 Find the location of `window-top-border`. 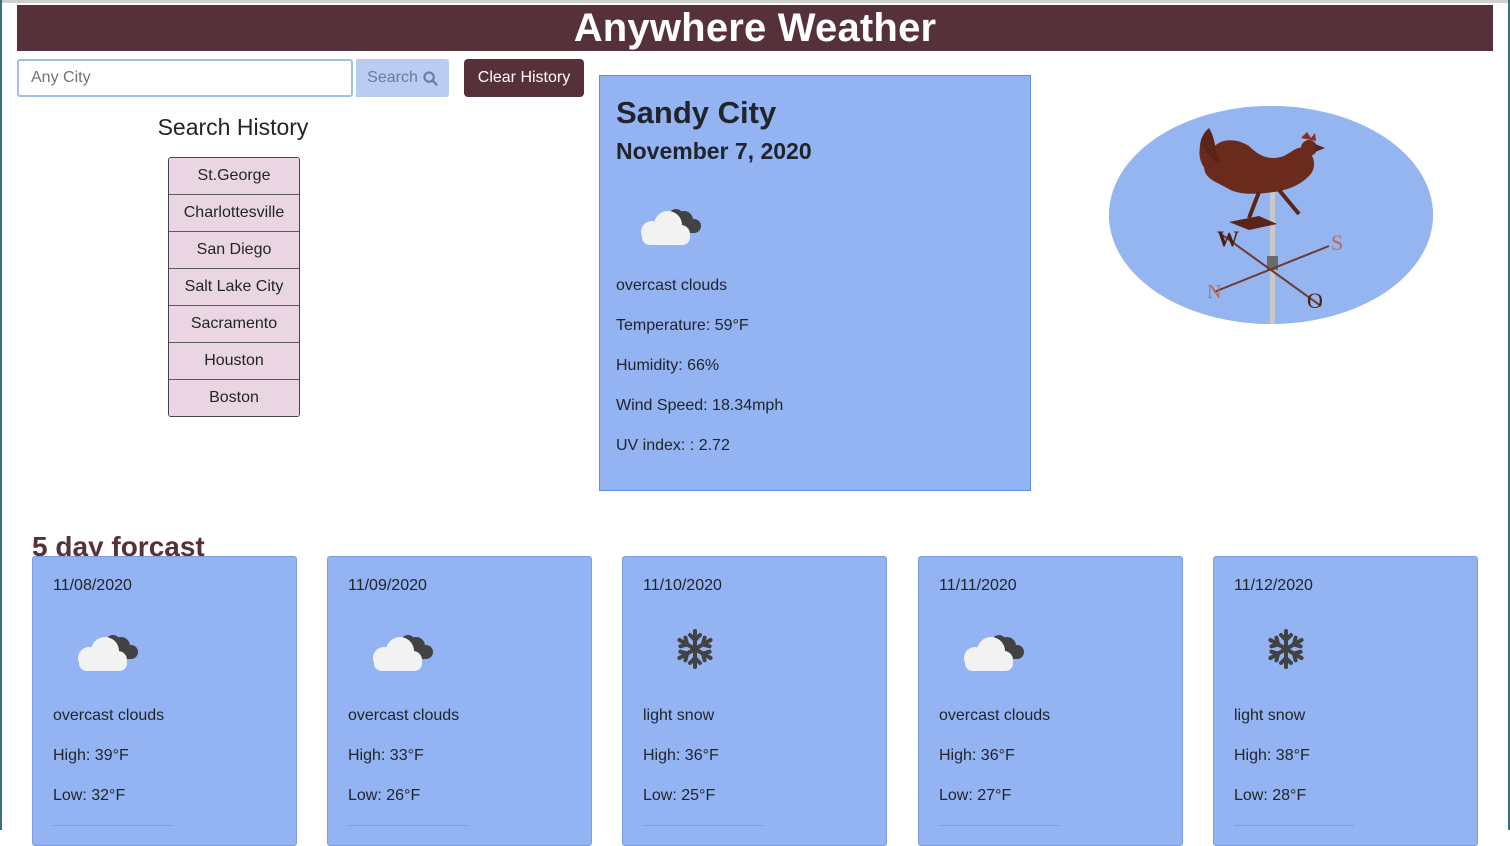

window-top-border is located at coordinates (755, 1).